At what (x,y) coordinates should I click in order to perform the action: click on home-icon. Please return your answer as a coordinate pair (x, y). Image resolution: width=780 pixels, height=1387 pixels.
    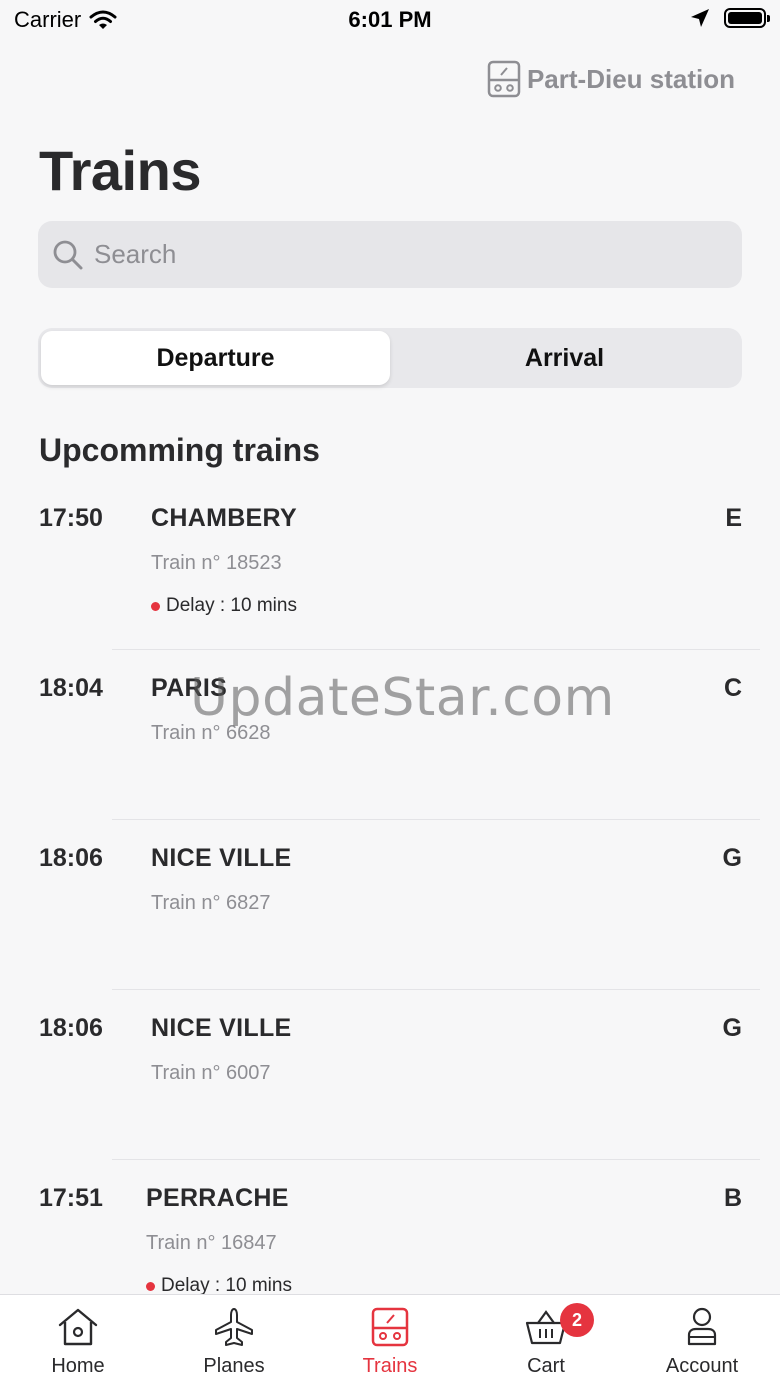
    Looking at the image, I should click on (78, 1327).